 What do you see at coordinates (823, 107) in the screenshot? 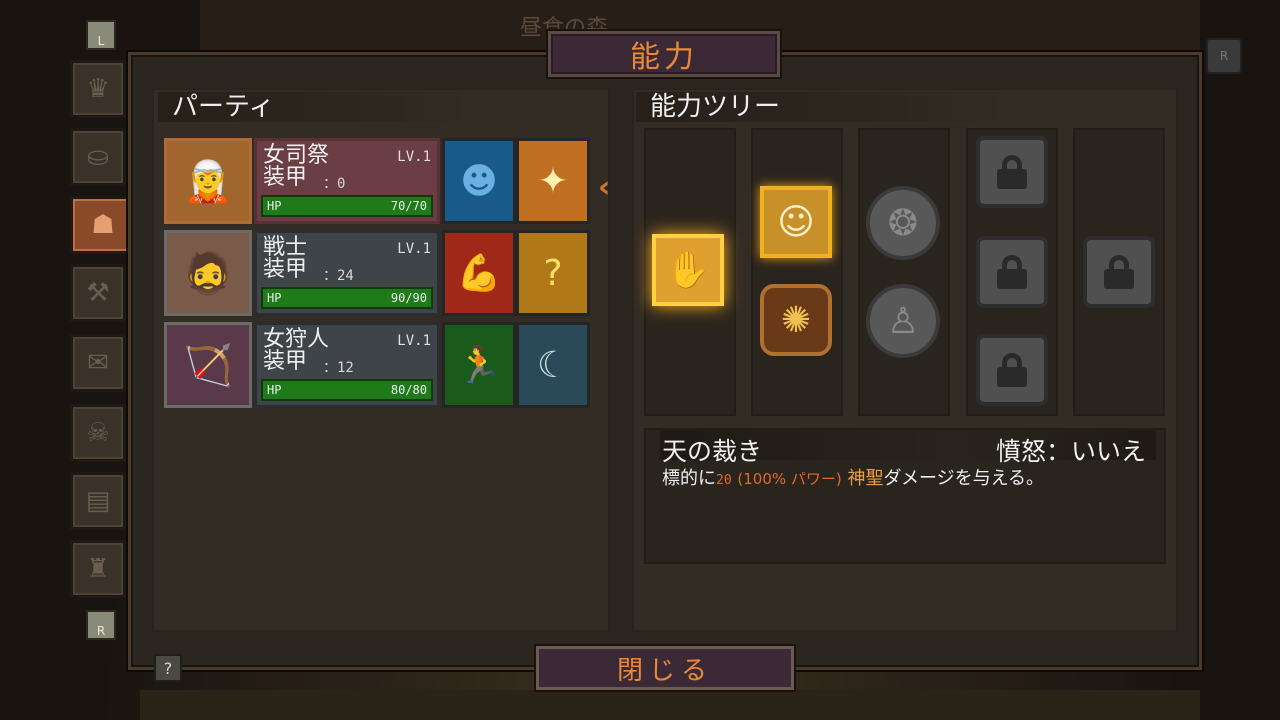
I see `ability-tree-title: 能力ツリー` at bounding box center [823, 107].